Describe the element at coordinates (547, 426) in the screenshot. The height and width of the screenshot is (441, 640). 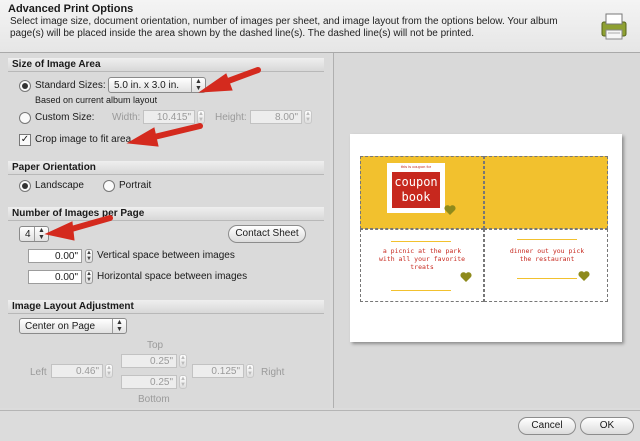
I see `cancel-button: Cancel` at that location.